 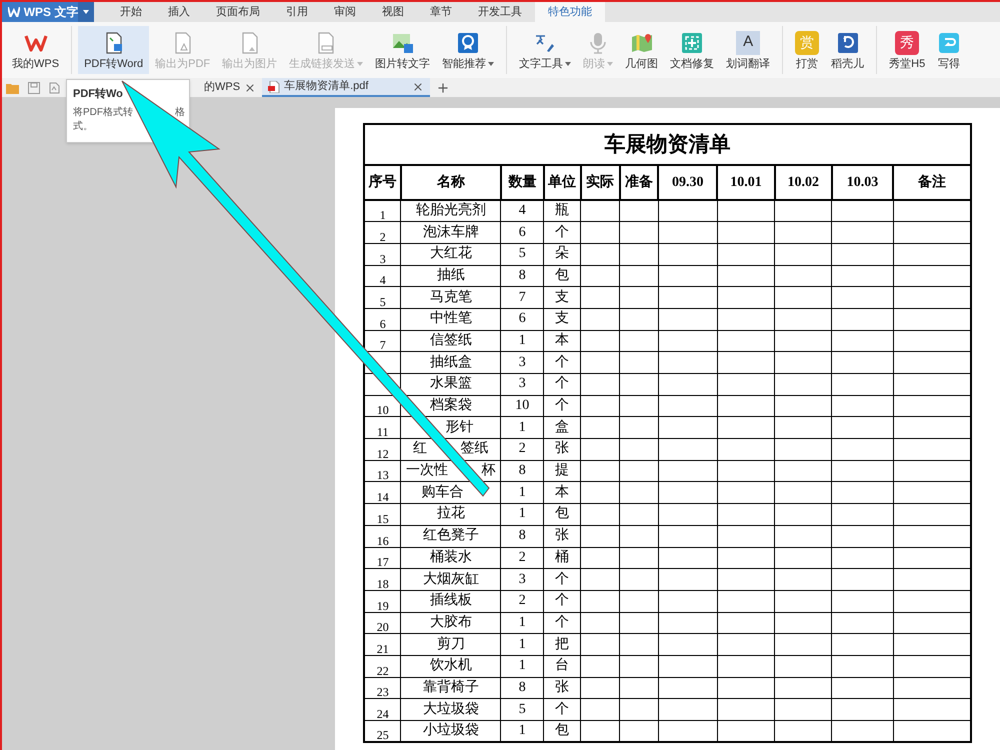 I want to click on ribbon-button: 写得, so click(x=949, y=50).